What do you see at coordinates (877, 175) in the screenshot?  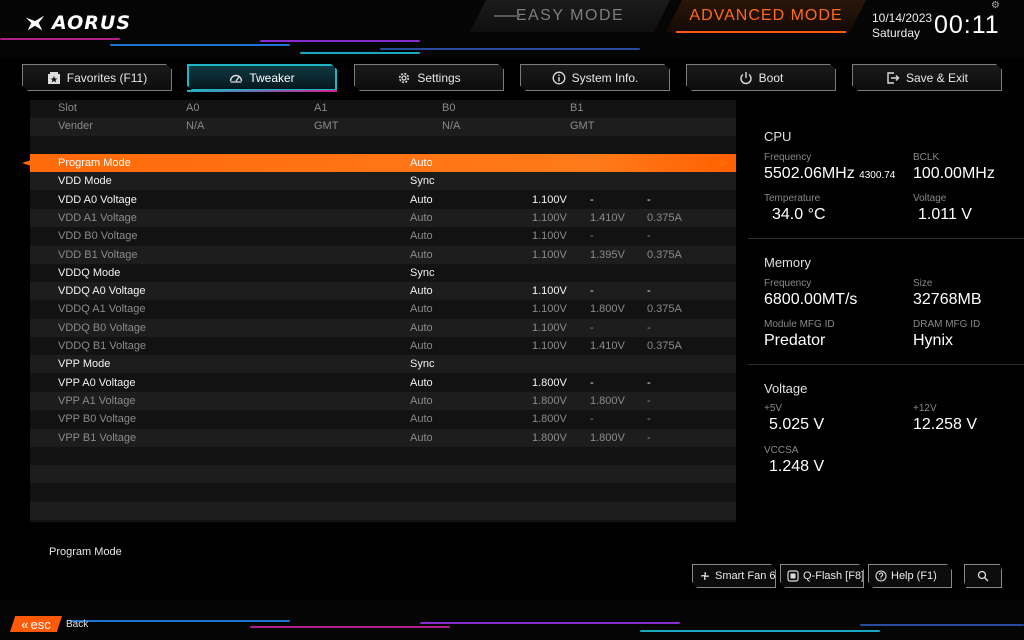 I see `cpu-frequency-sub: 4300.74` at bounding box center [877, 175].